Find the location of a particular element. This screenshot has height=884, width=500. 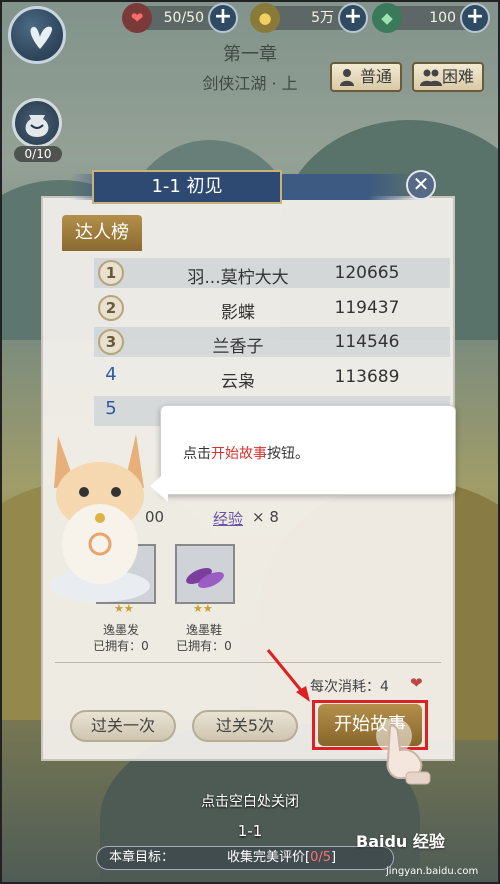

tooltip-text: 点击开始故事按钮。 is located at coordinates (246, 453).